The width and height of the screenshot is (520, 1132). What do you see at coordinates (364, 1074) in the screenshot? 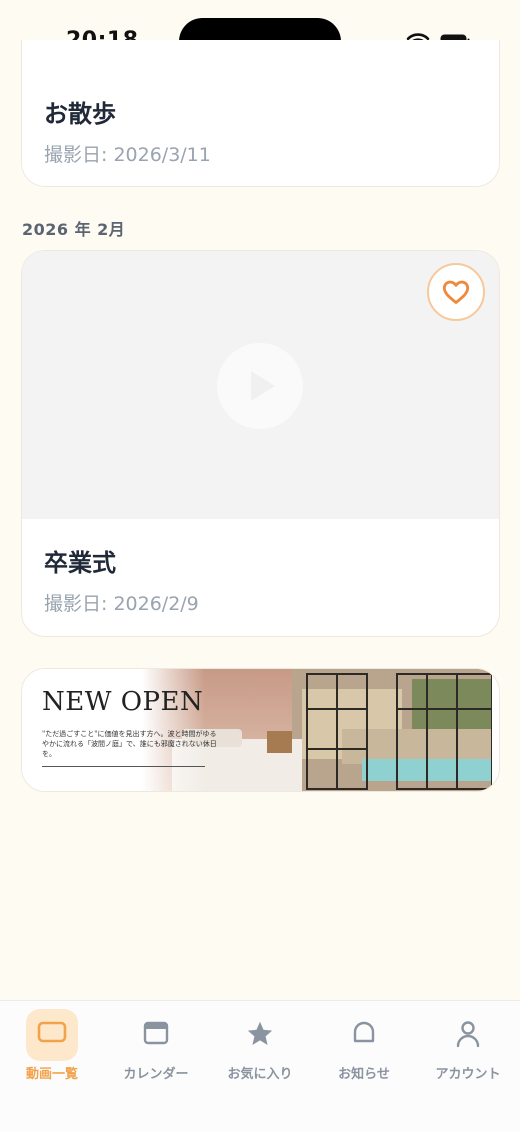
I see `tab-label: お知らせ` at bounding box center [364, 1074].